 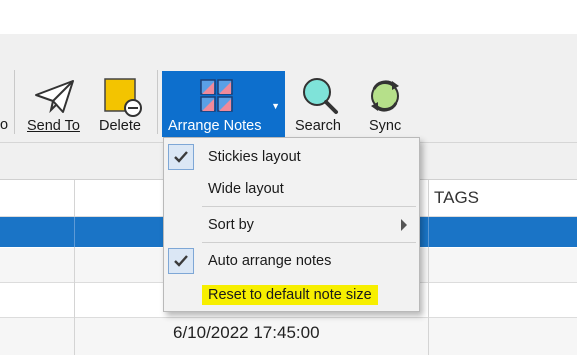 I want to click on menu-item-reset-note-size: Reset to default note size, so click(x=291, y=293).